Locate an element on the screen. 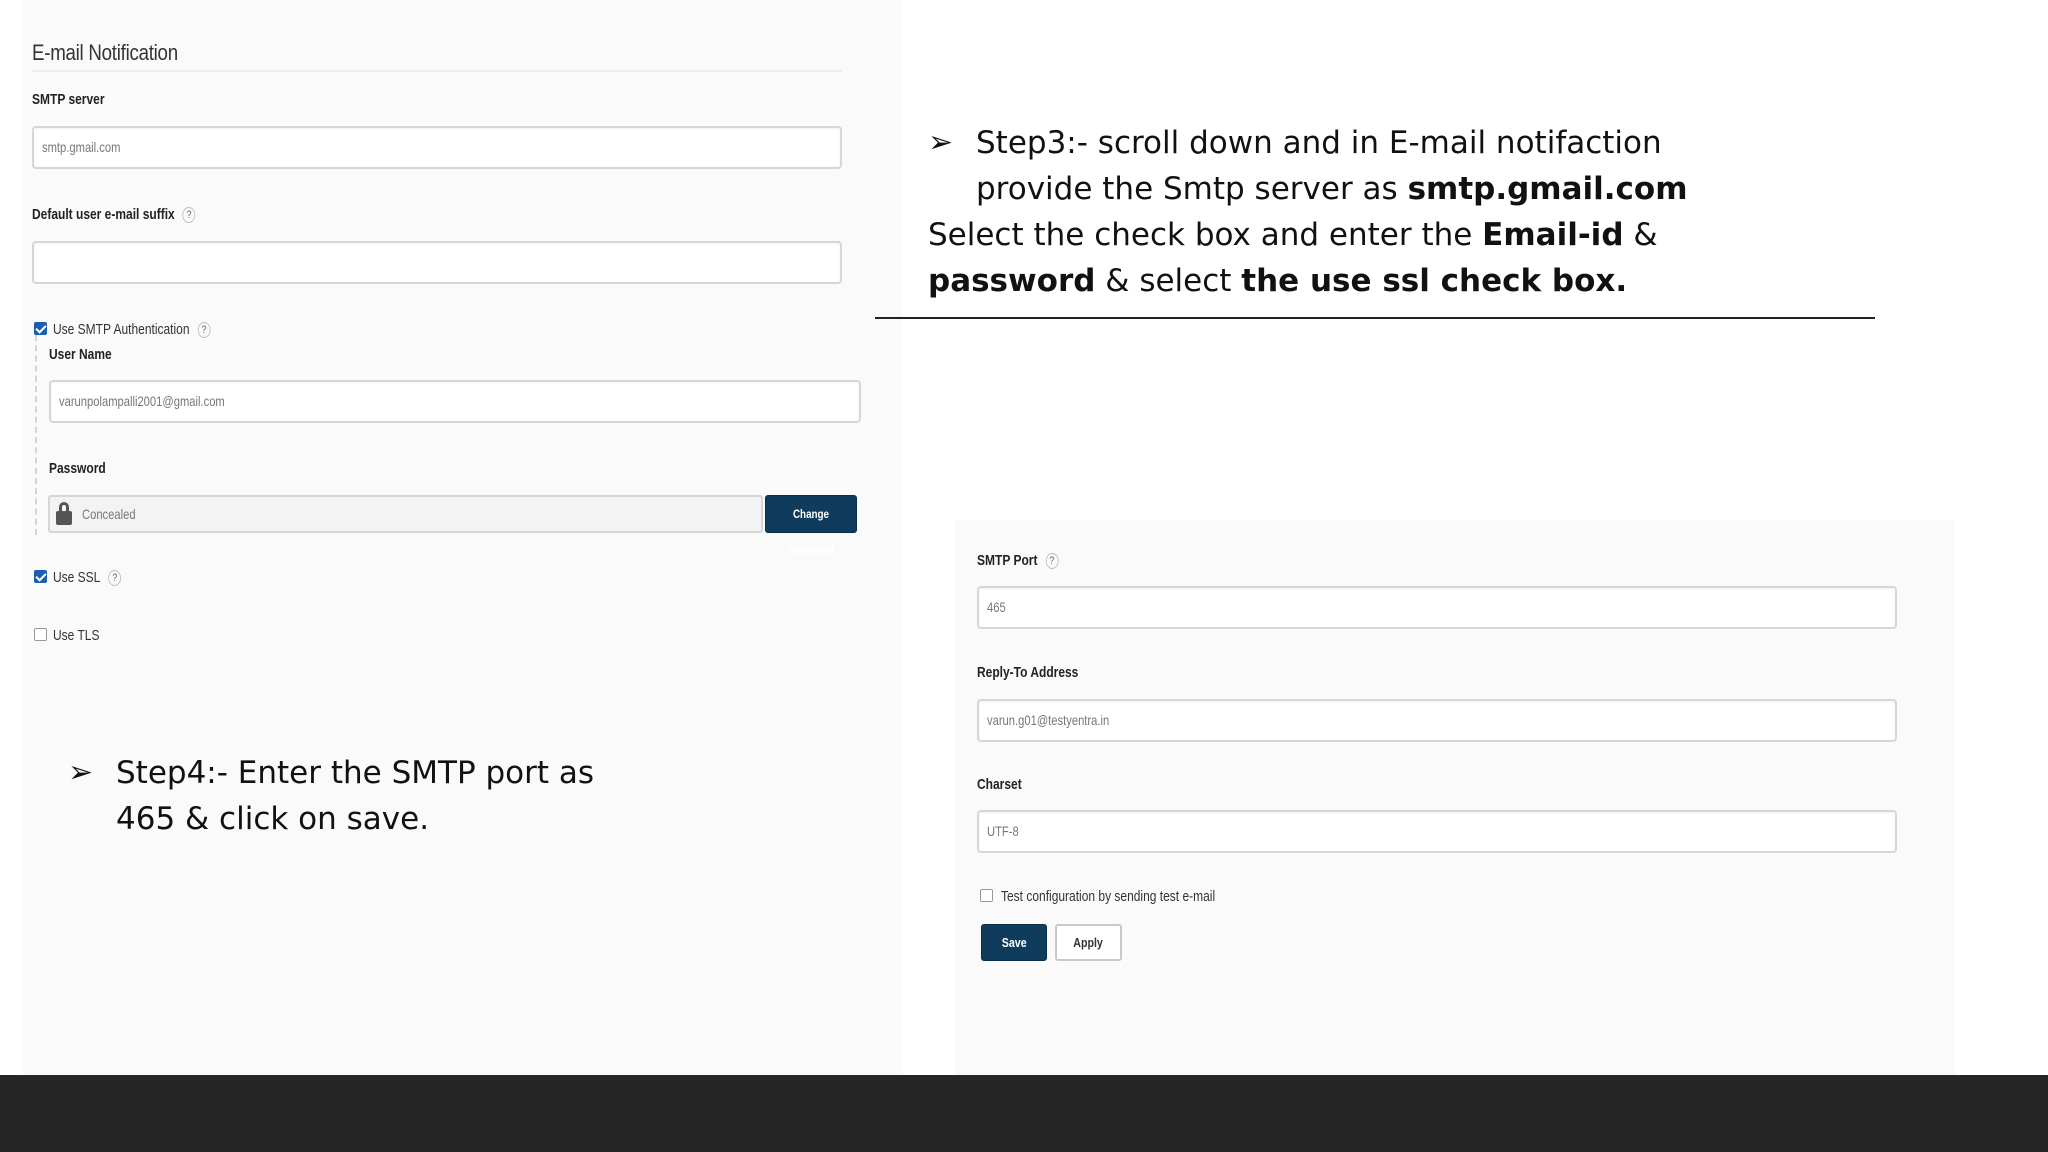 Image resolution: width=2048 pixels, height=1152 pixels. charset-input: UTF-8 is located at coordinates (1437, 831).